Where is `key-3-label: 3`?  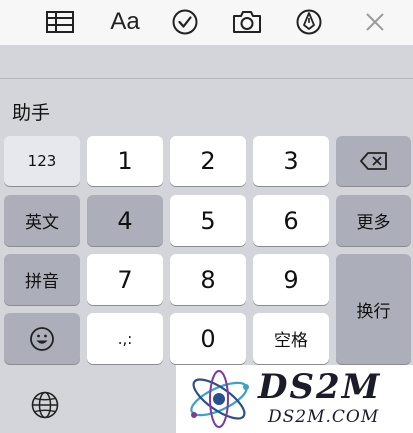
key-3-label: 3 is located at coordinates (291, 161).